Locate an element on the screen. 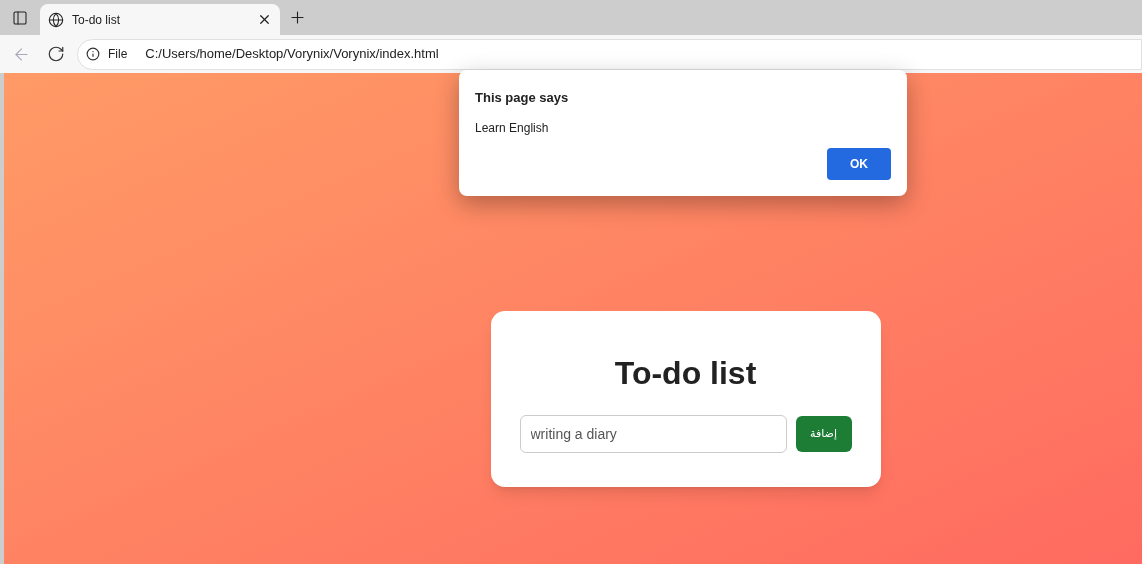  close-icon is located at coordinates (264, 19).